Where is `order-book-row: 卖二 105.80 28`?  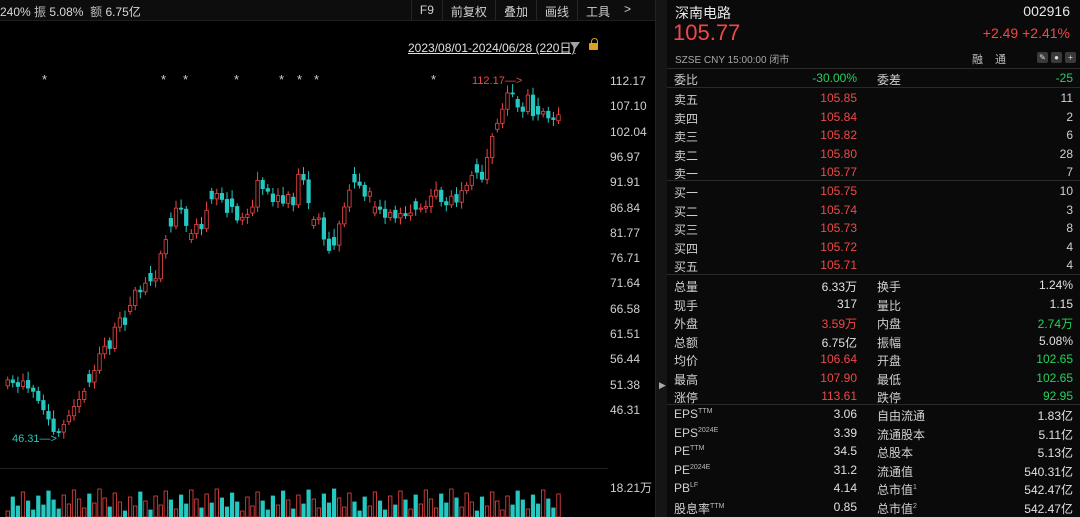
order-book-row: 卖二 105.80 28 is located at coordinates (873, 154).